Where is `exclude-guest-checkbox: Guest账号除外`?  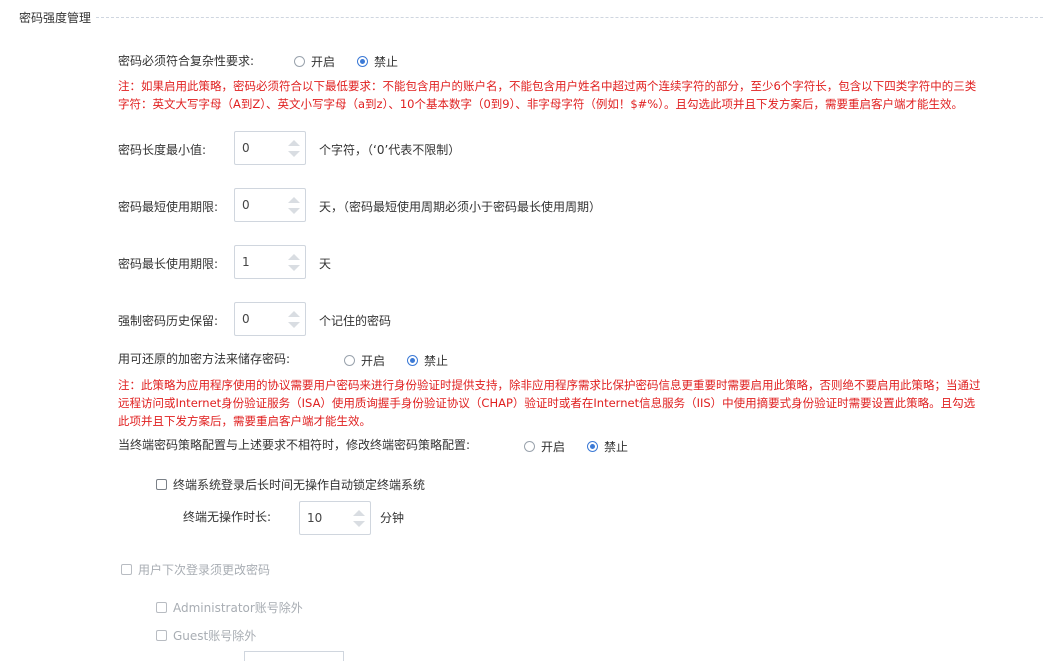
exclude-guest-checkbox: Guest账号除外 is located at coordinates (206, 635).